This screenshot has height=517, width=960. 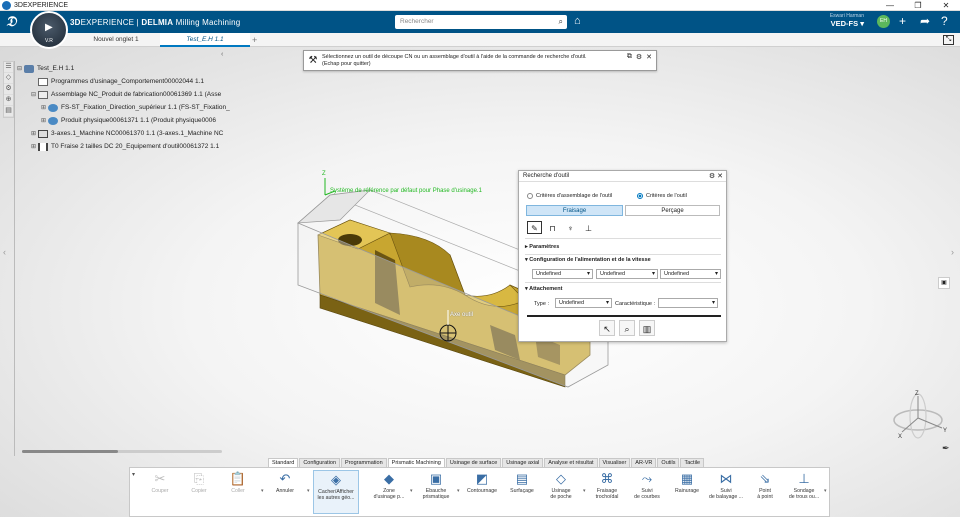 What do you see at coordinates (692, 462) in the screenshot?
I see `tab-touch: Tactile` at bounding box center [692, 462].